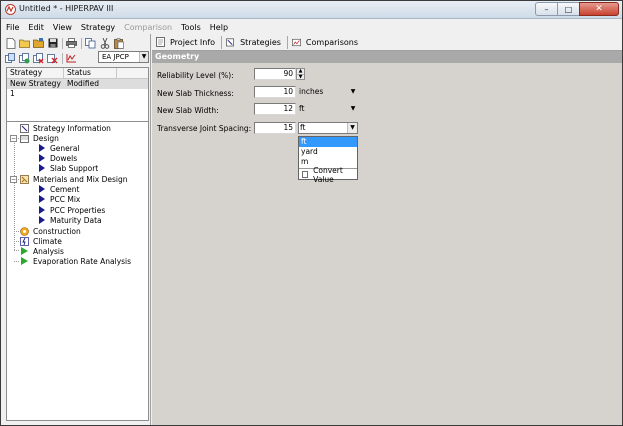  I want to click on strategy-delete-icon, so click(38, 58).